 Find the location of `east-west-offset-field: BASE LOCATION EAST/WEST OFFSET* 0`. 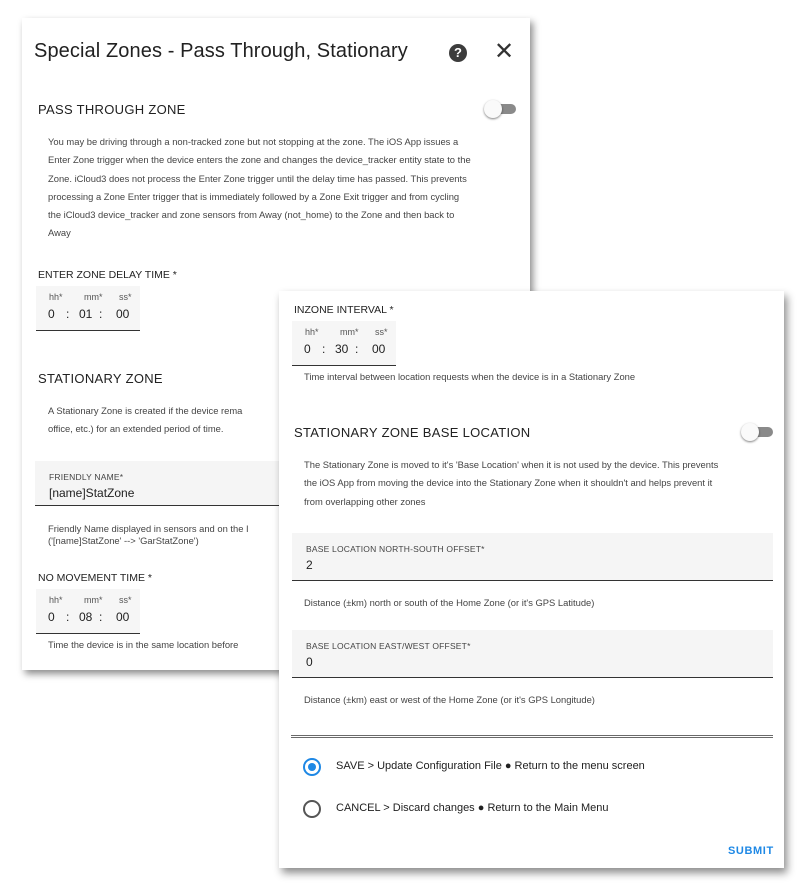

east-west-offset-field: BASE LOCATION EAST/WEST OFFSET* 0 is located at coordinates (532, 654).